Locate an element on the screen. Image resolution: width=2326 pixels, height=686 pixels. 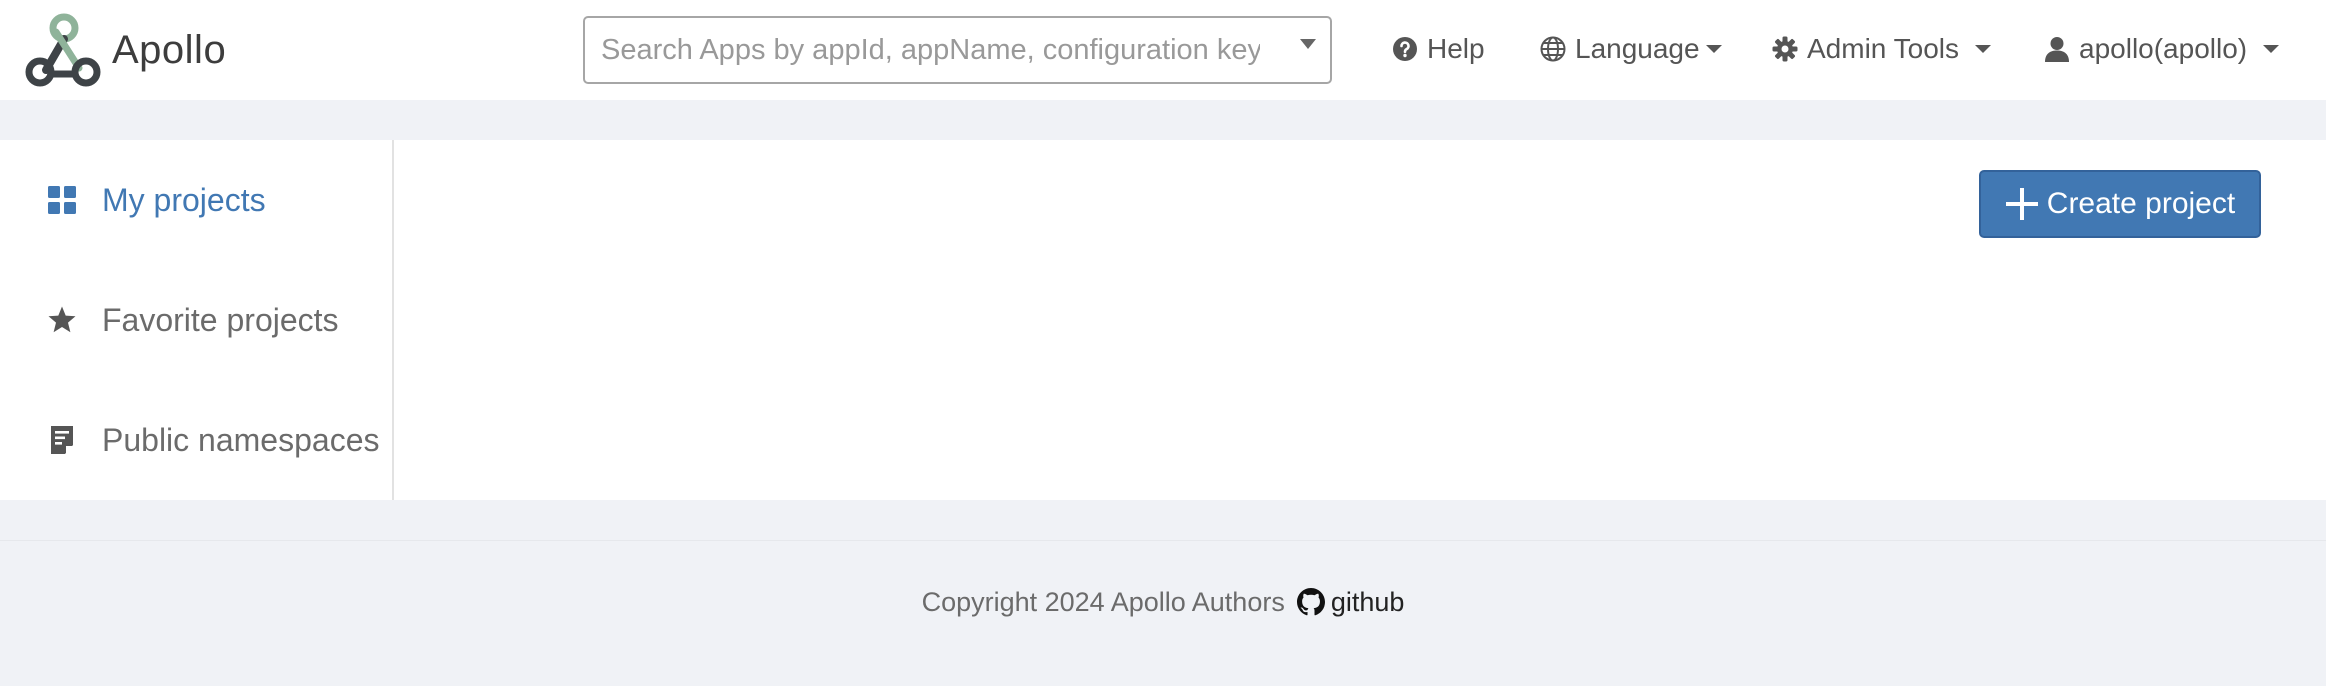
user-dropdown: apollo(apollo) is located at coordinates (2161, 49).